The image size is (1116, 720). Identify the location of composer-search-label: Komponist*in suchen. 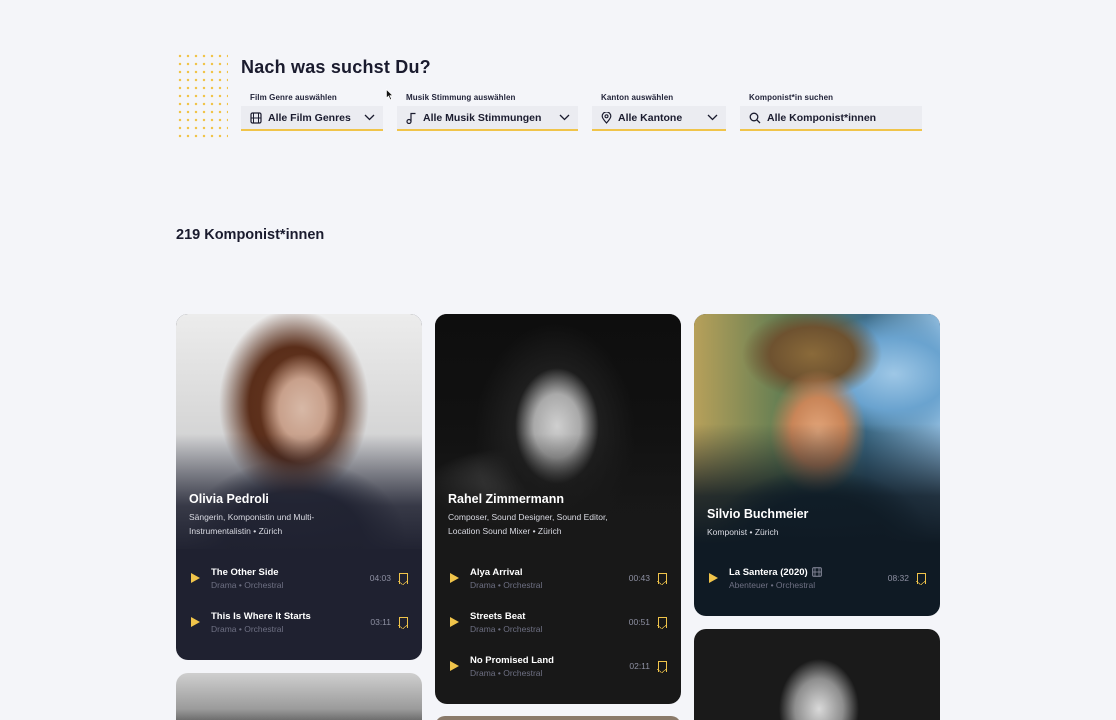
(791, 97).